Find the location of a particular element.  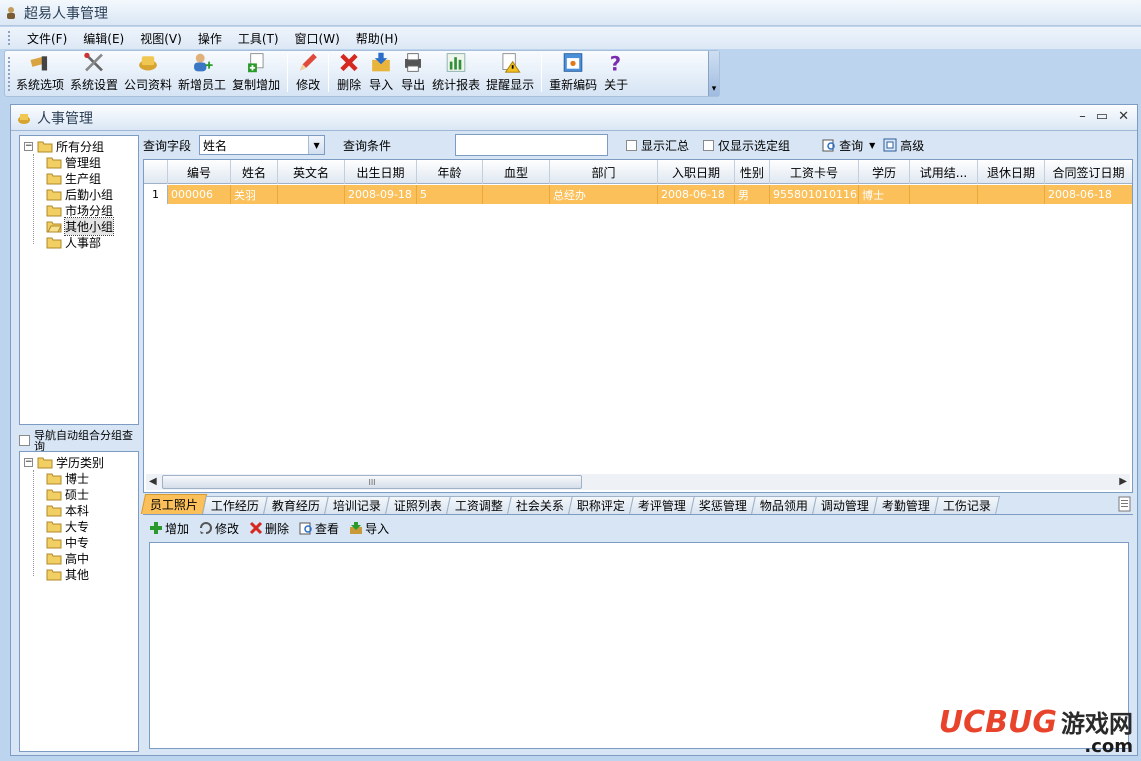

scrollbar-thumb: III is located at coordinates (372, 482).